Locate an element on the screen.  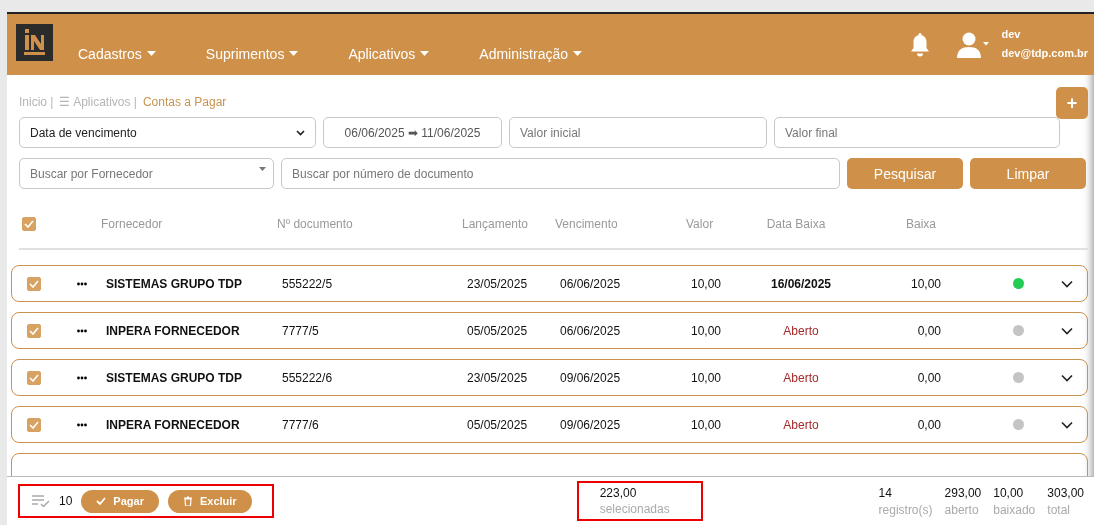
document-search-field: Buscar por número de documento is located at coordinates (560, 173).